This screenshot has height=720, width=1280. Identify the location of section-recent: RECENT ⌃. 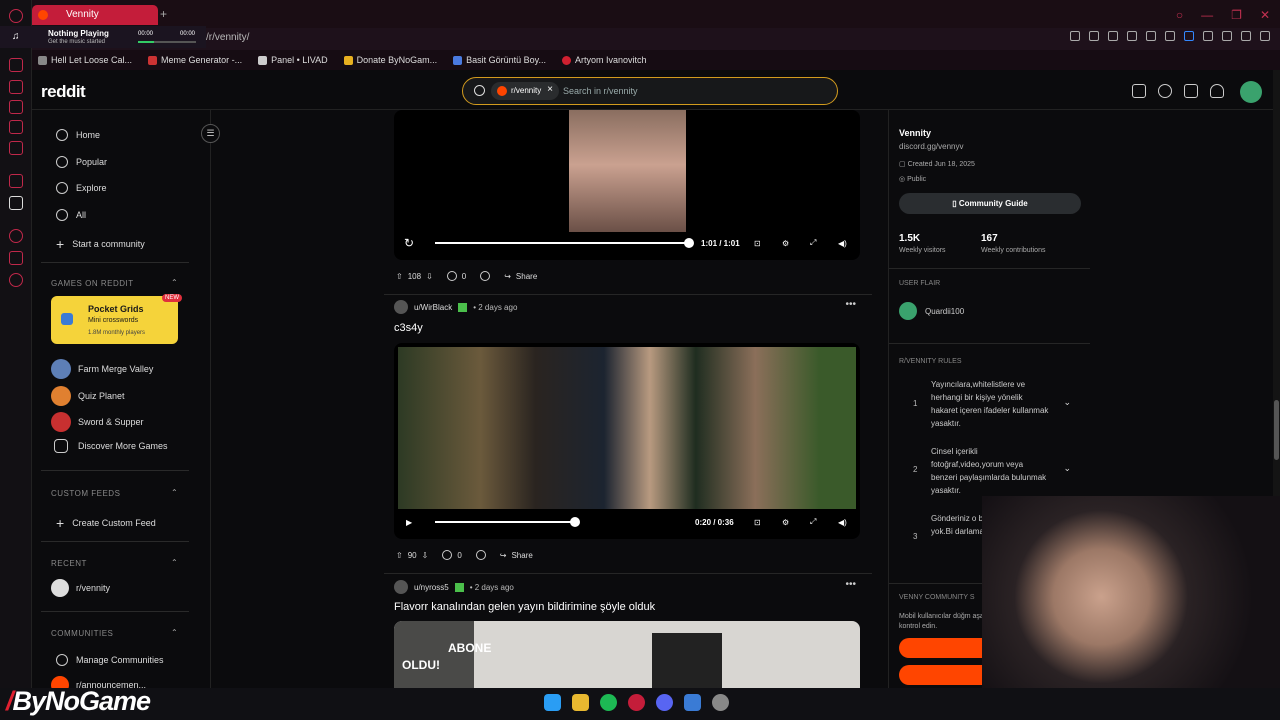
(114, 563).